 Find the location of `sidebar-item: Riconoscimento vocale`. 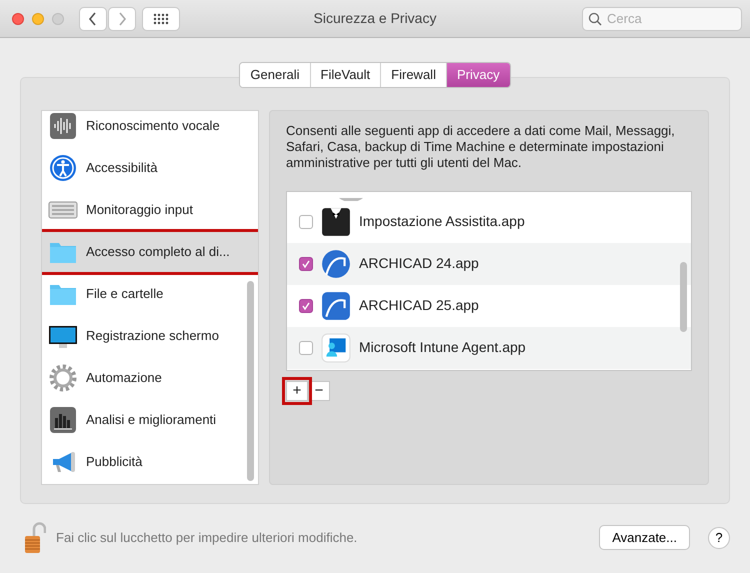

sidebar-item: Riconoscimento vocale is located at coordinates (150, 128).